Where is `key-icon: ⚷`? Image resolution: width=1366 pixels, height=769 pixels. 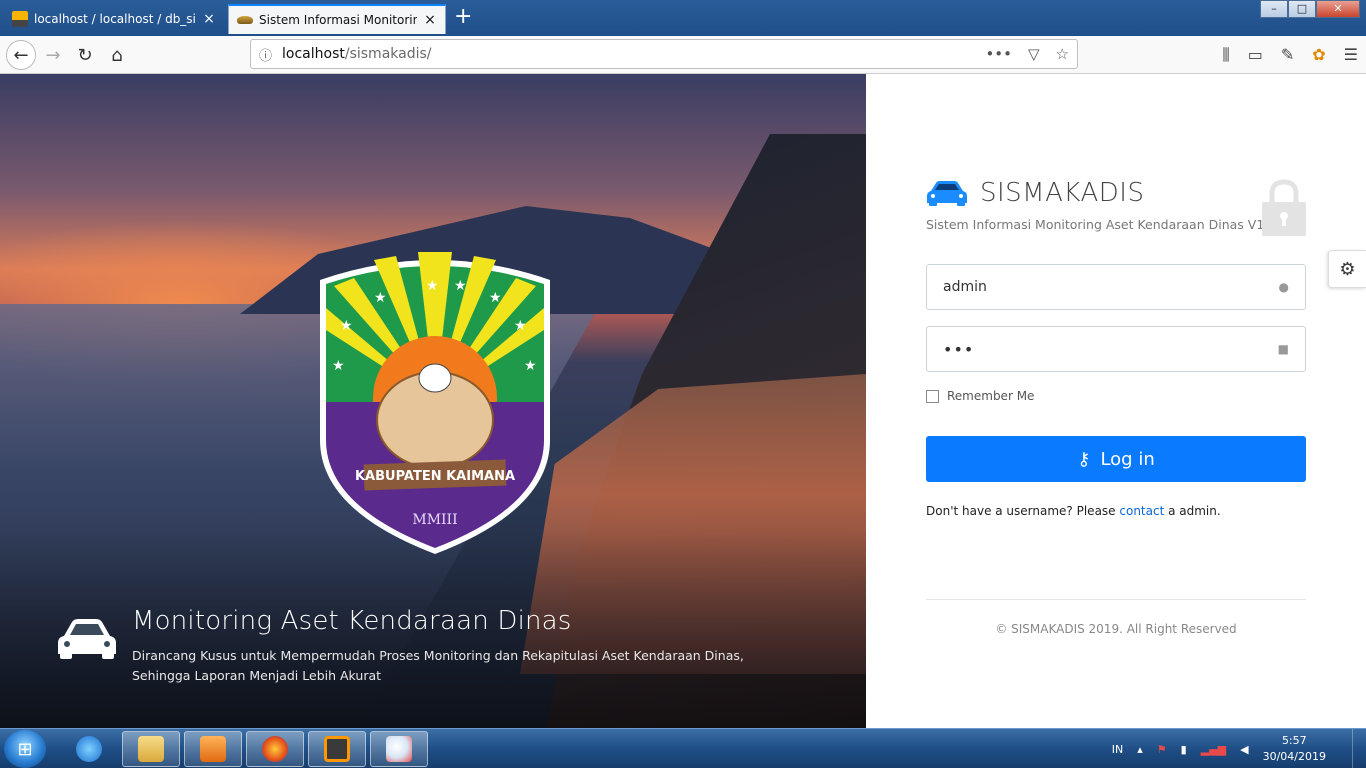
key-icon: ⚷ is located at coordinates (1084, 459).